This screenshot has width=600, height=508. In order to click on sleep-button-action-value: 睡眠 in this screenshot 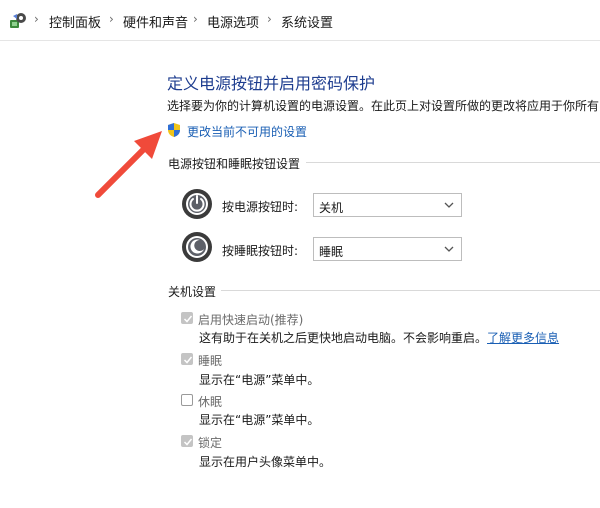, I will do `click(331, 252)`.